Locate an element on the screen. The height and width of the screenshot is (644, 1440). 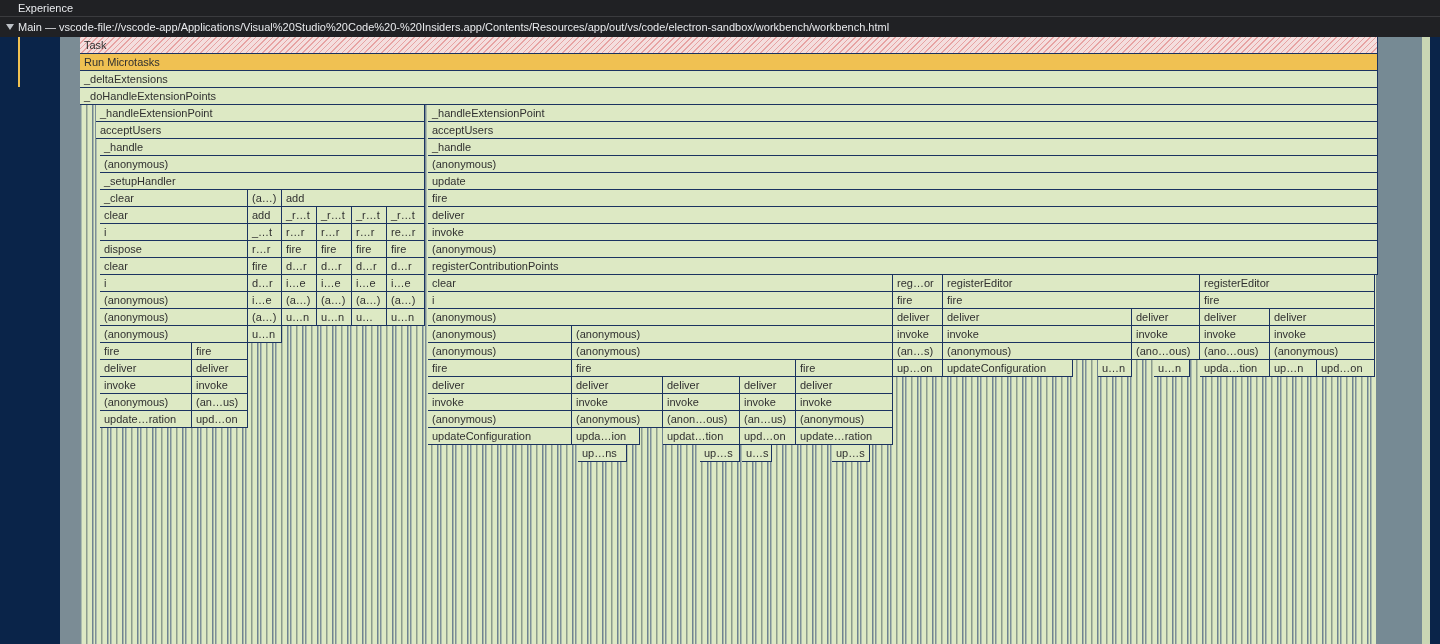
call-frame: dispose is located at coordinates (174, 249).